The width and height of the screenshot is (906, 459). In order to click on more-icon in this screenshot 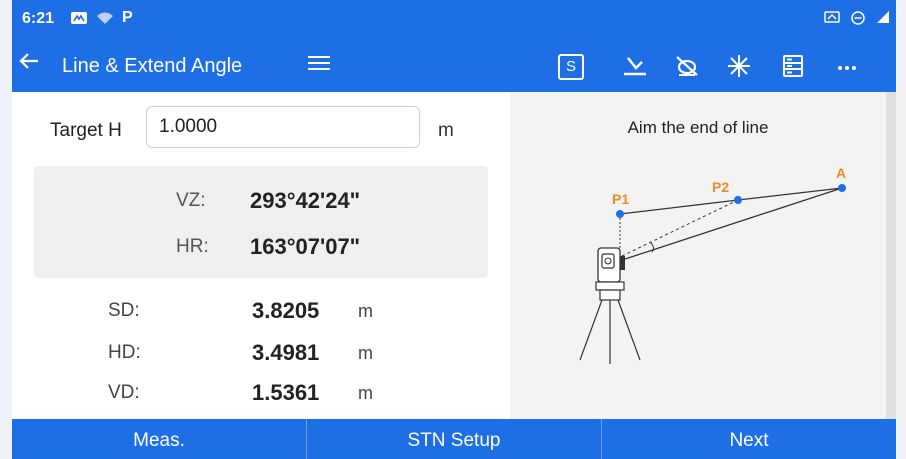, I will do `click(847, 66)`.